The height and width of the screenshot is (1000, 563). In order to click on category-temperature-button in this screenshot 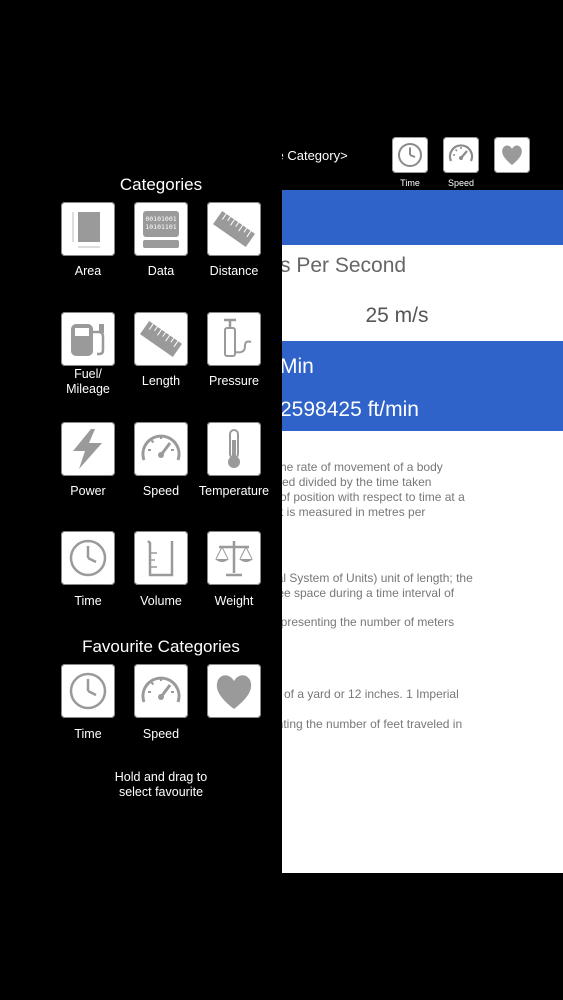, I will do `click(234, 449)`.